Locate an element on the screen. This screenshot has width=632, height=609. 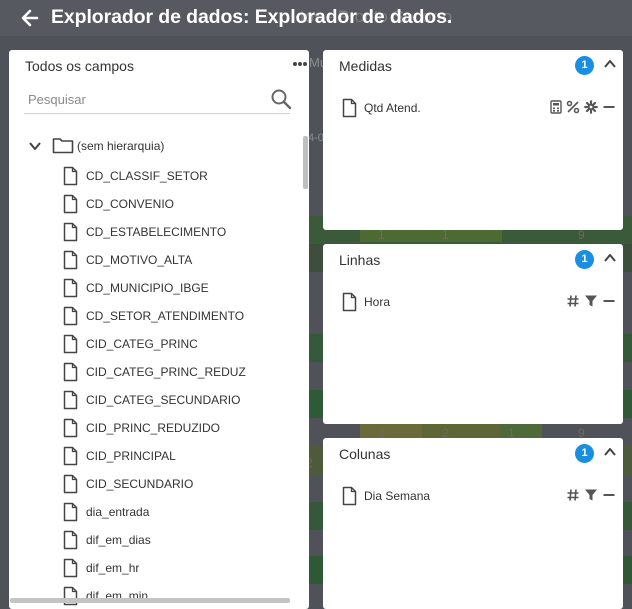
field-list-item: CID_CATEG_PRINC_REDUZ is located at coordinates (177, 373).